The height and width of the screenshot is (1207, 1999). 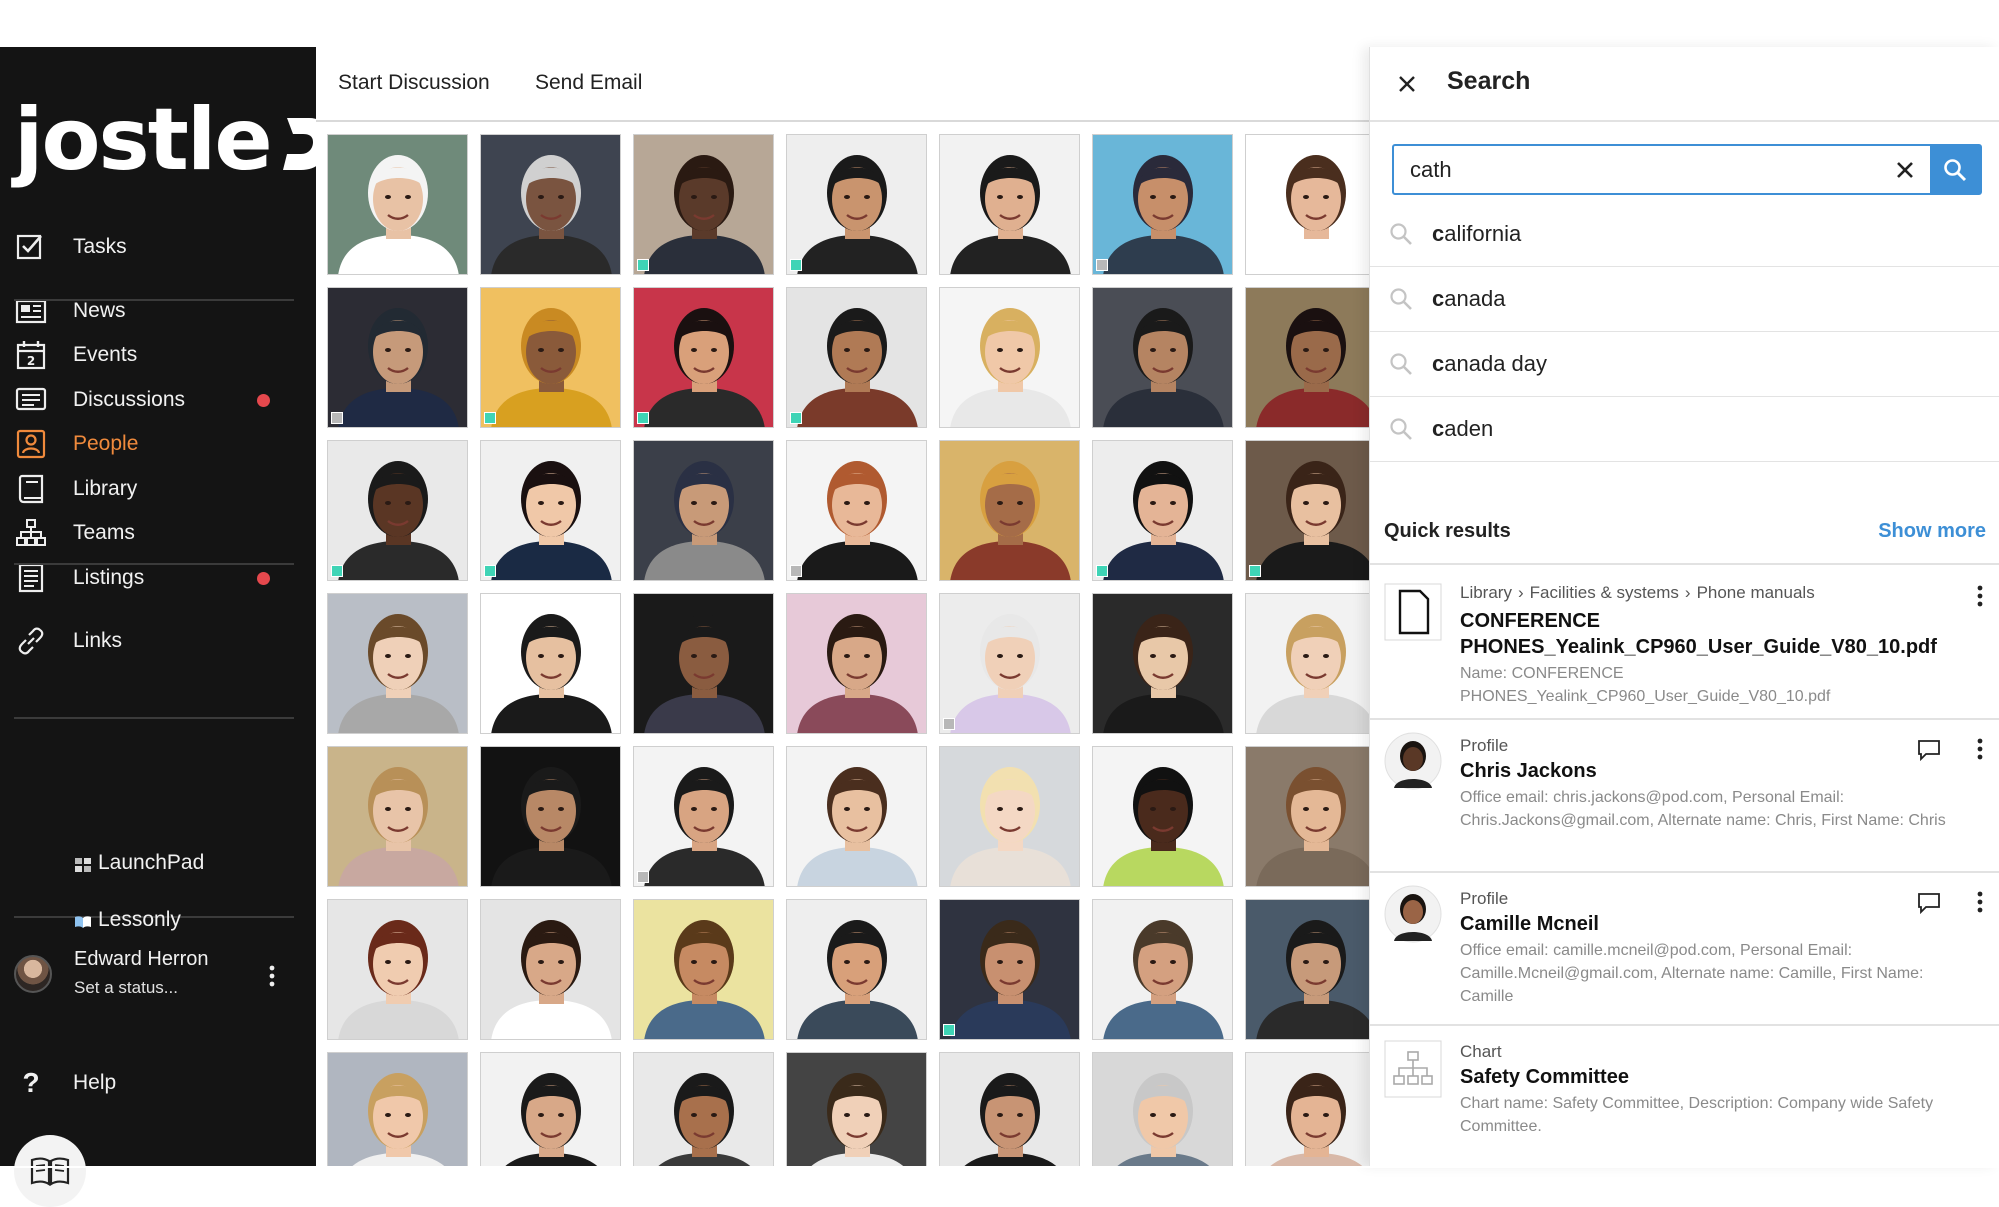 What do you see at coordinates (154, 489) in the screenshot?
I see `sidebar-item-library: Library` at bounding box center [154, 489].